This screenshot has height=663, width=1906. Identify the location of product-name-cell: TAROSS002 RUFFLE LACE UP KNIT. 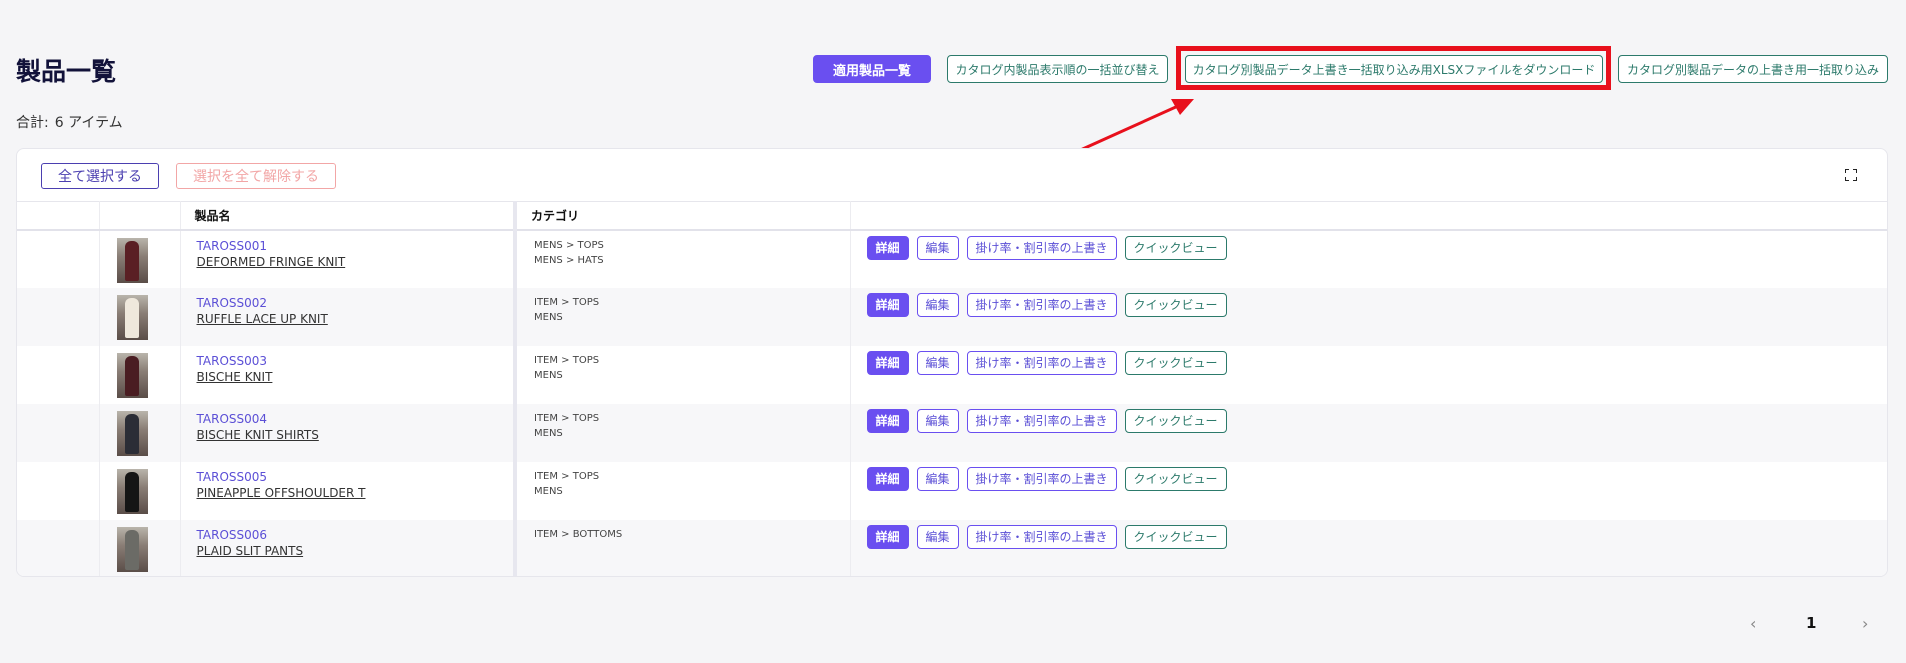
(348, 316).